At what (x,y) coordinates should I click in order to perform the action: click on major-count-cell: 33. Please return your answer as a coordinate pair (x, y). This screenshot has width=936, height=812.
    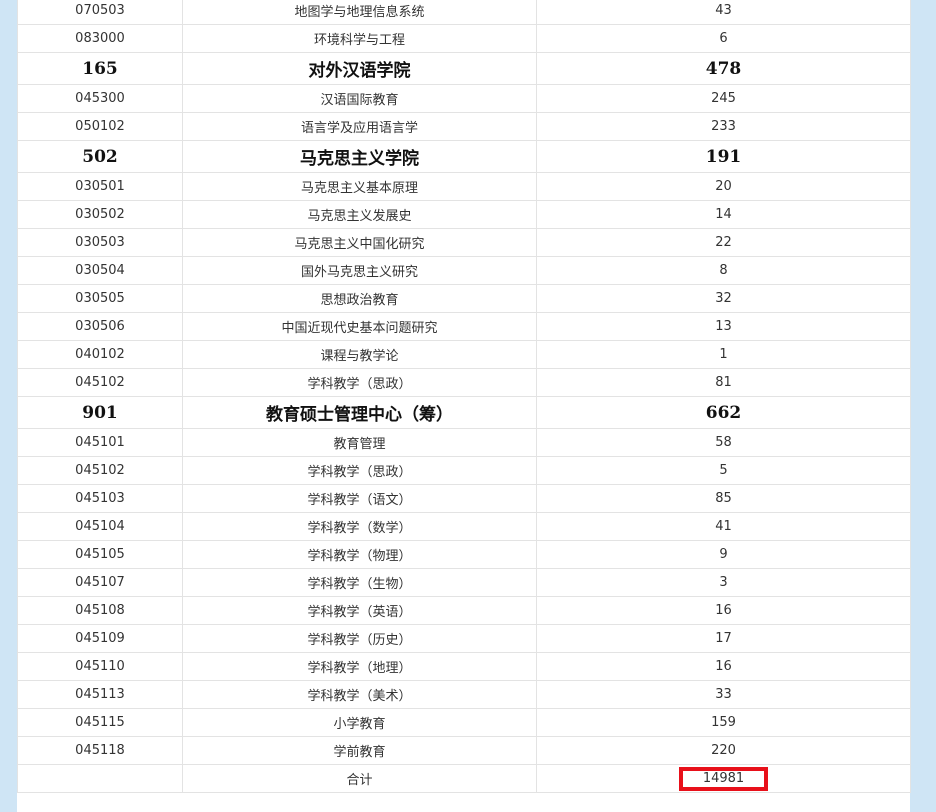
    Looking at the image, I should click on (723, 694).